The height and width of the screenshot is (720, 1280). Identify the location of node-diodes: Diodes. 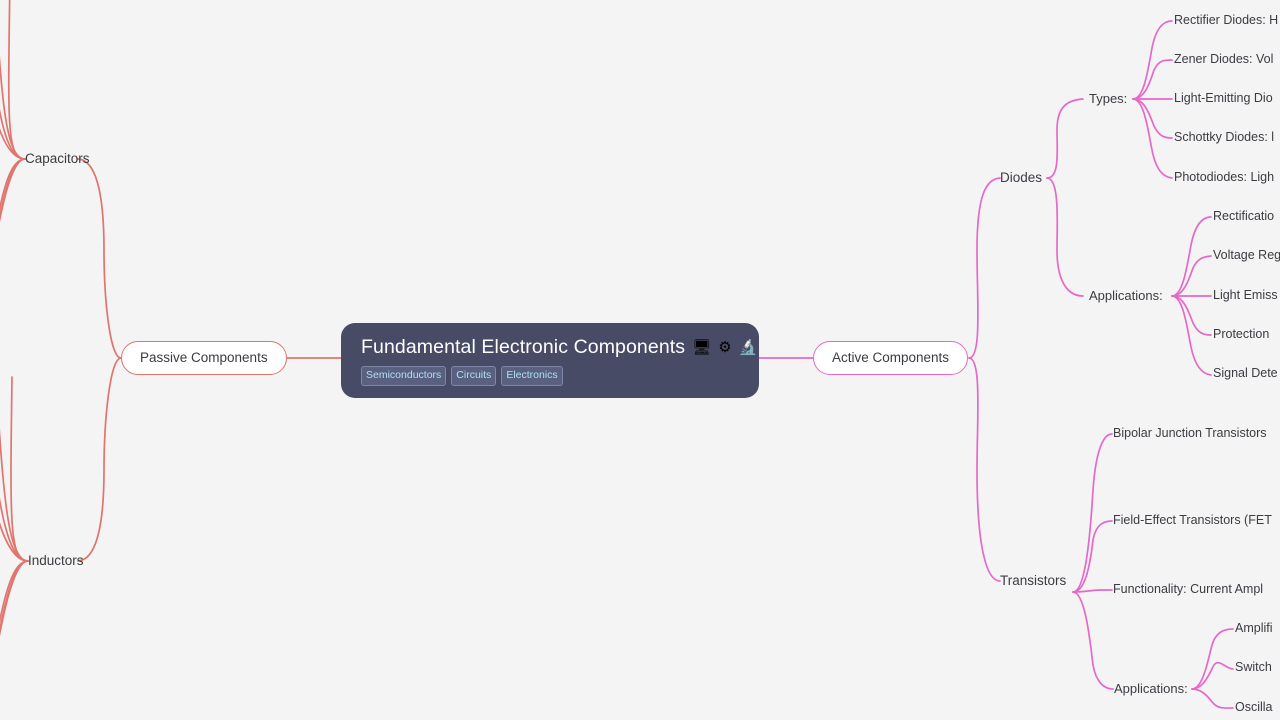
(1021, 178).